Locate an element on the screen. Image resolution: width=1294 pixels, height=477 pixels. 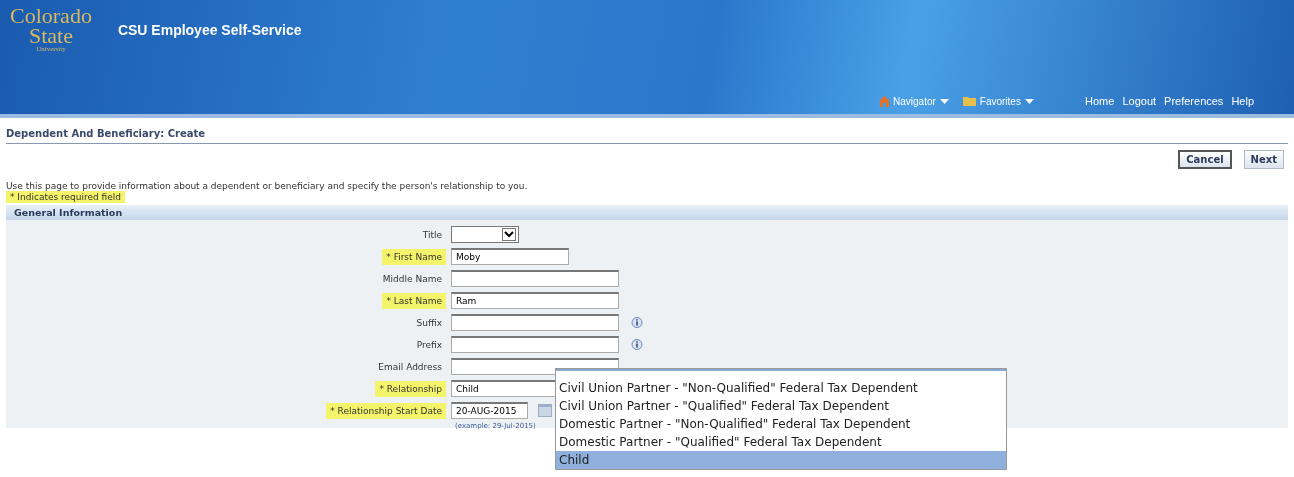
field-label: * First Name is located at coordinates (414, 257).